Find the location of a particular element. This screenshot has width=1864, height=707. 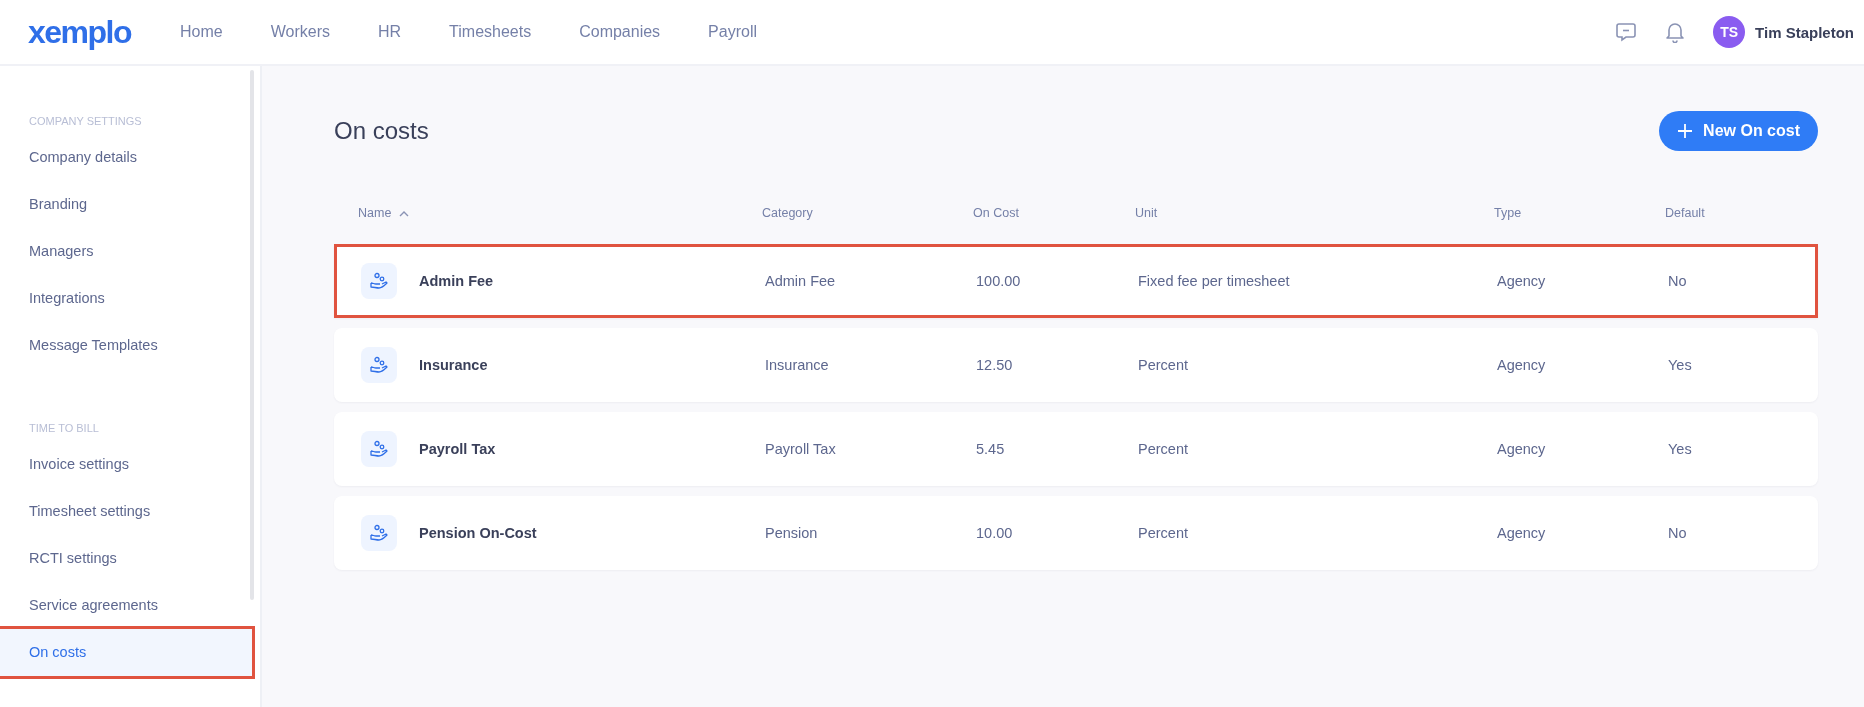

sidebar-item: Invoice settings is located at coordinates (126, 464).